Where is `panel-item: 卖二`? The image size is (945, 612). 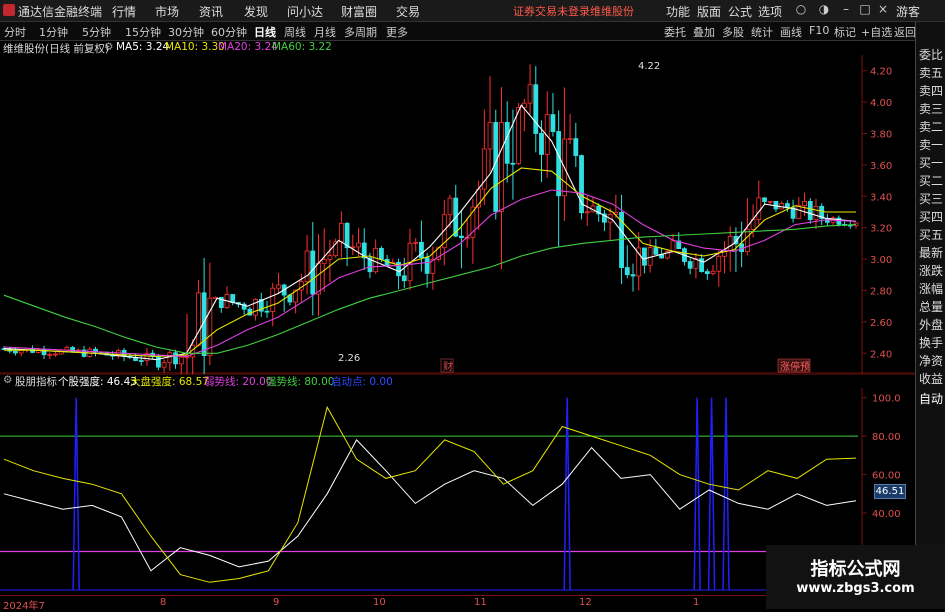
panel-item: 卖二 is located at coordinates (932, 127).